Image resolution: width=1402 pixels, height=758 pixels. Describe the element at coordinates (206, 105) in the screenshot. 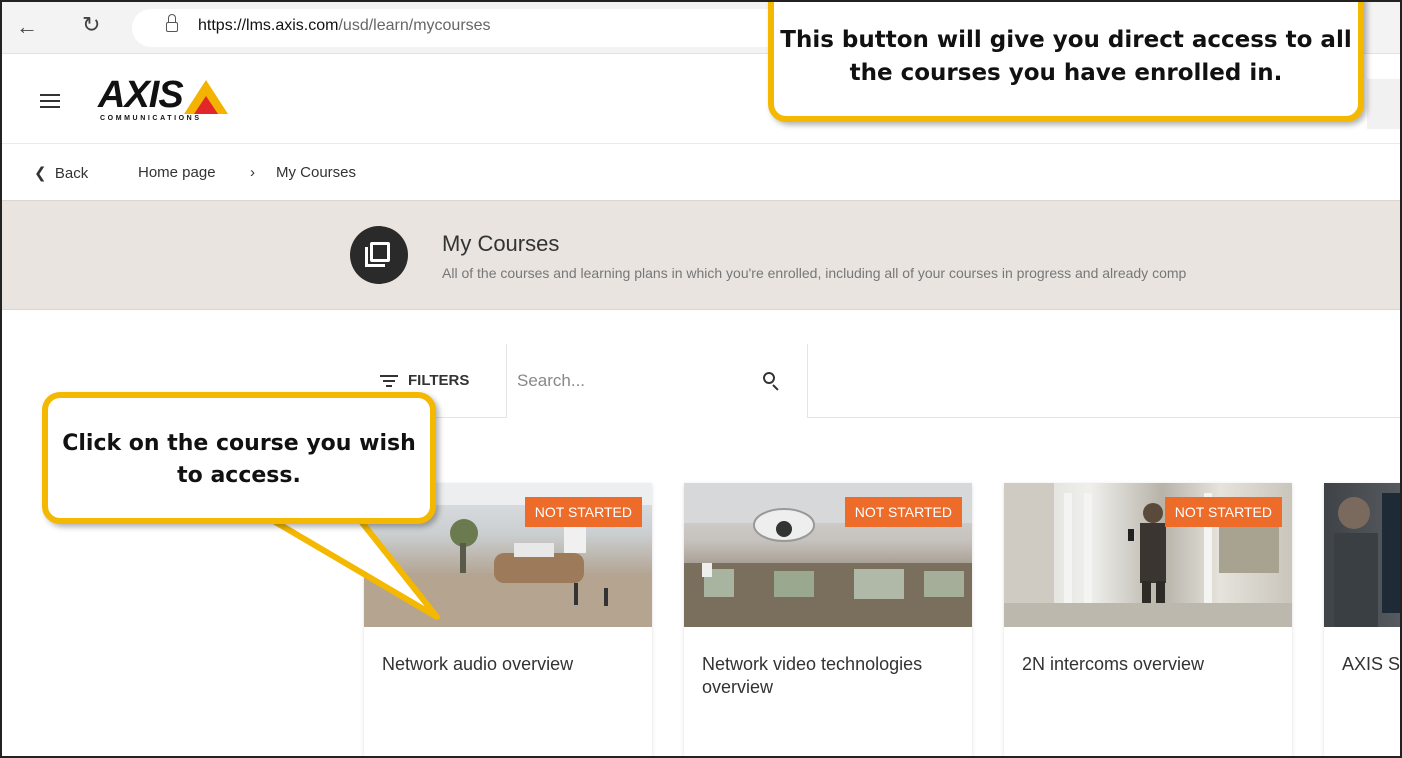

I see `logo-triangle-red-icon` at that location.